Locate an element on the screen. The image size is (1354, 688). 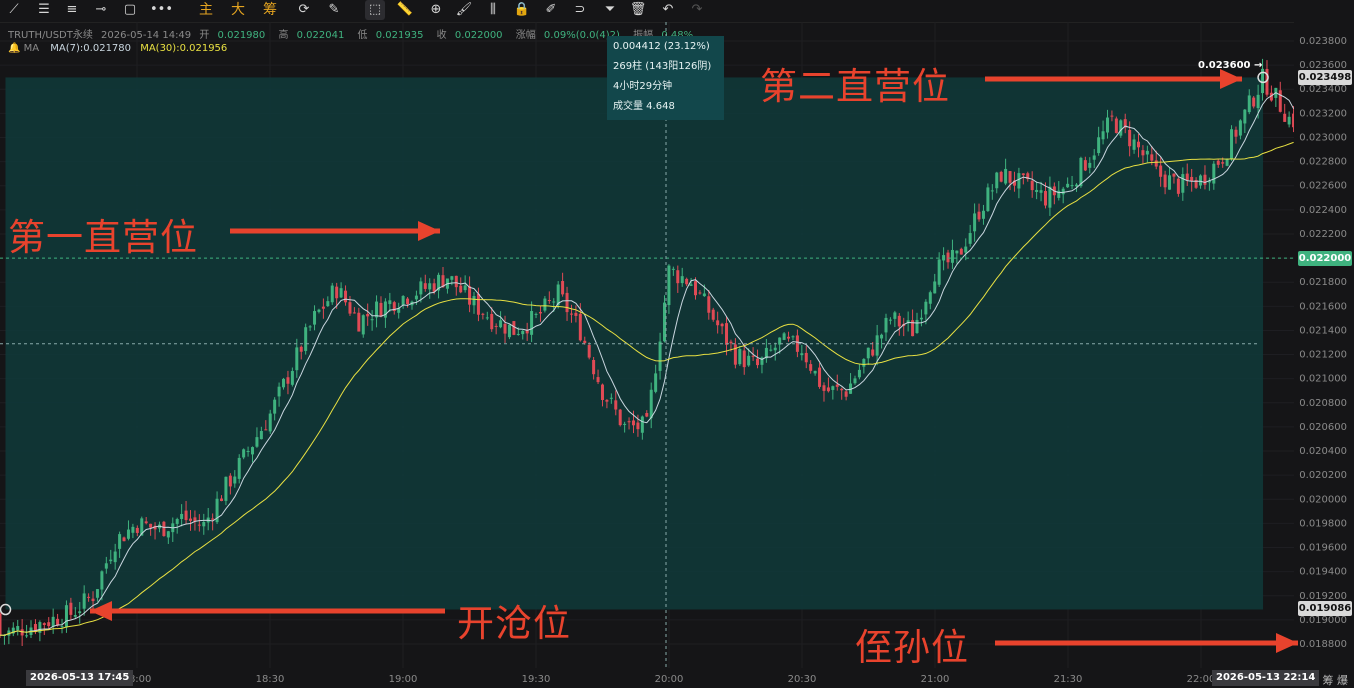
drawing-toolbar: ⟋ ☰ ≡ ⊸ ▢ ••• 主大筹 ⟳ ✎ ⬚ 📏 ⊕ 🖌 ⫼ 🔒 ✐ ⊃ ⏷ 🗑 ↶ ↷ is located at coordinates (677, 11).